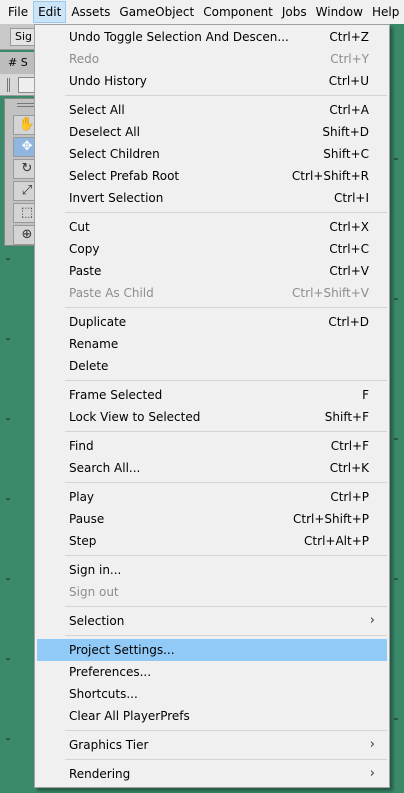 The image size is (404, 793). Describe the element at coordinates (346, 417) in the screenshot. I see `shortcut-label: Shift+F` at that location.